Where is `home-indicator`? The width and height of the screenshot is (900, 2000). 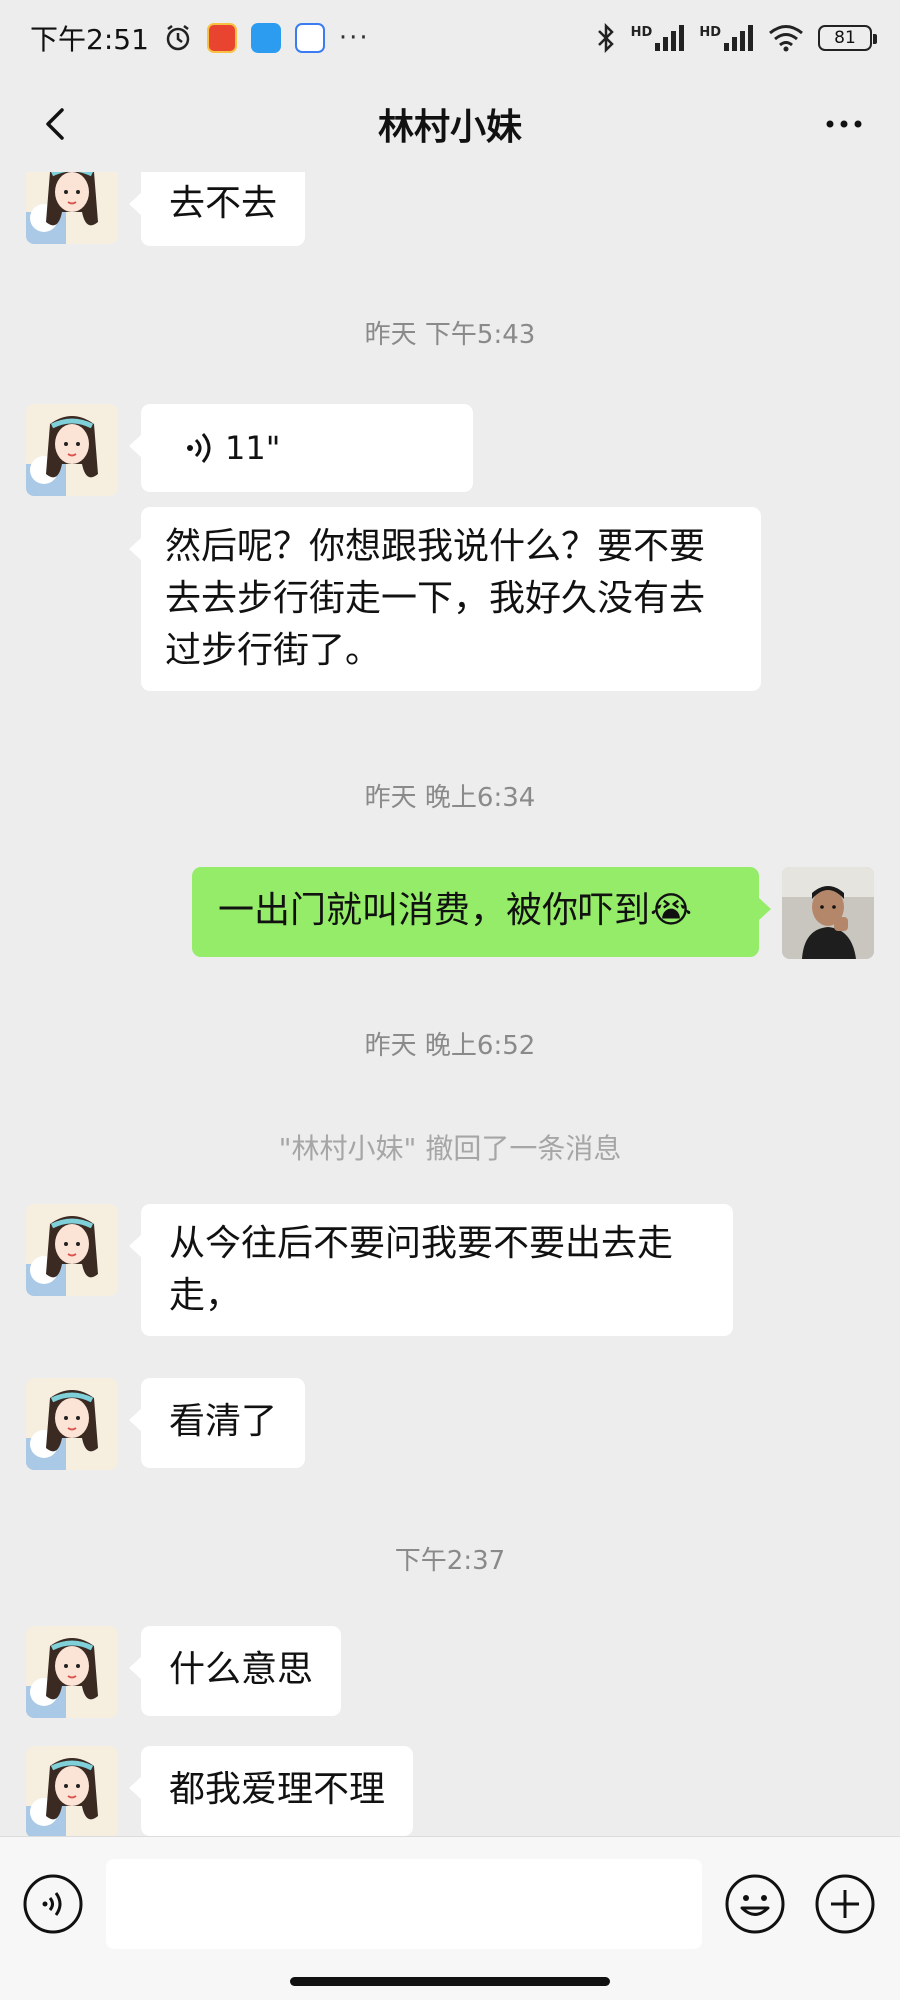 home-indicator is located at coordinates (450, 1981).